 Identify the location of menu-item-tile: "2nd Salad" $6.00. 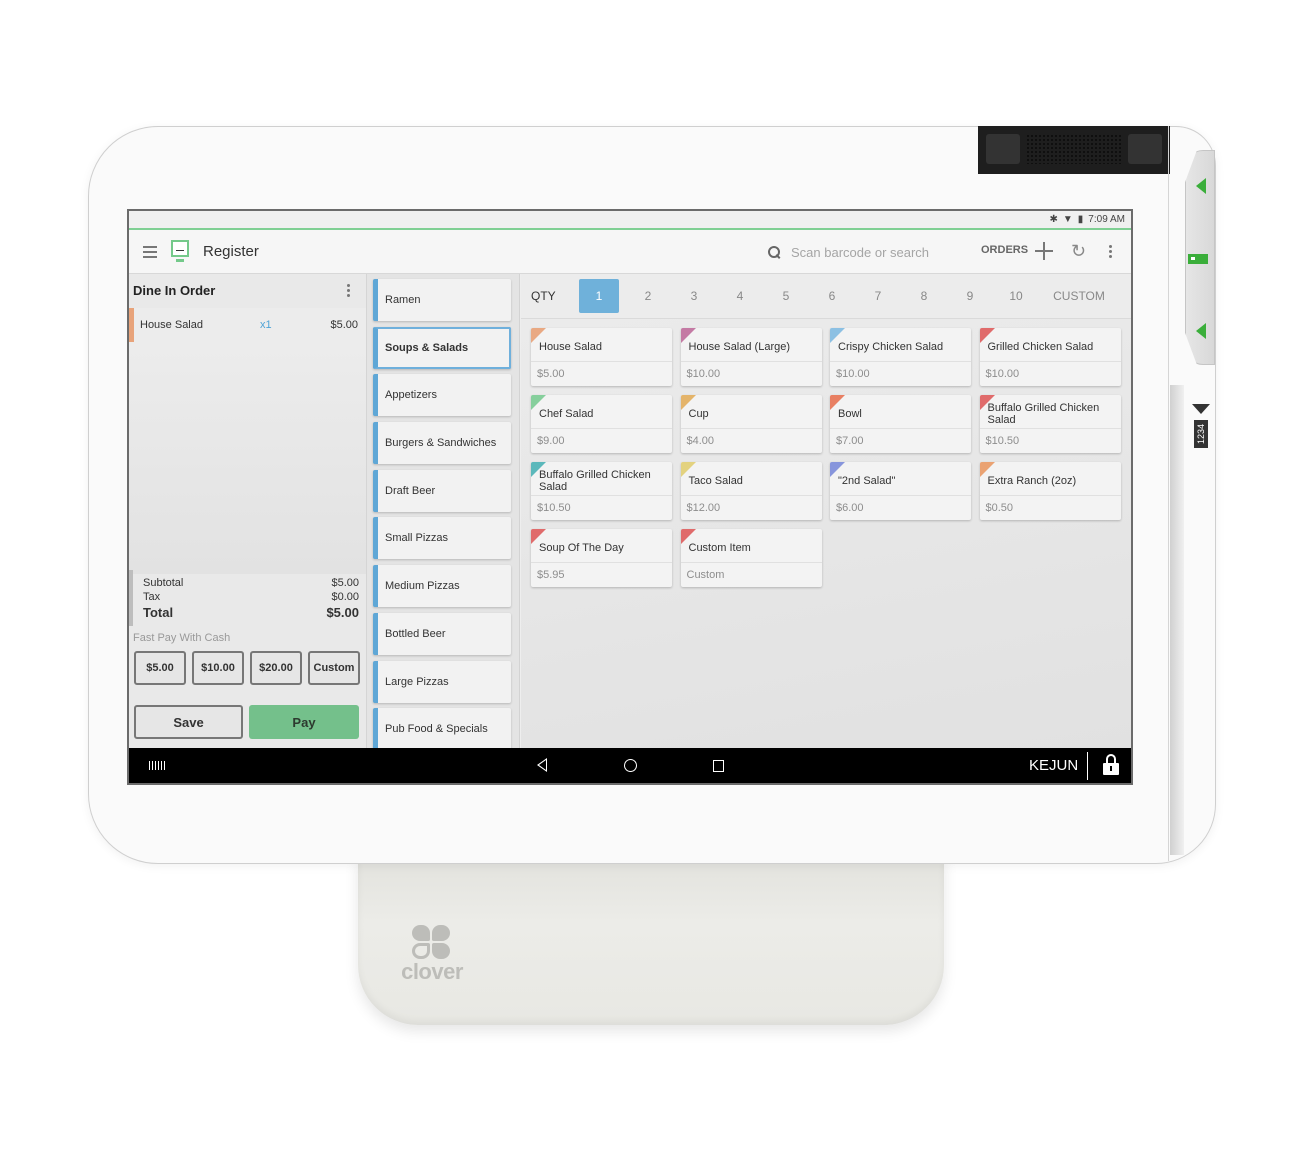
(900, 491).